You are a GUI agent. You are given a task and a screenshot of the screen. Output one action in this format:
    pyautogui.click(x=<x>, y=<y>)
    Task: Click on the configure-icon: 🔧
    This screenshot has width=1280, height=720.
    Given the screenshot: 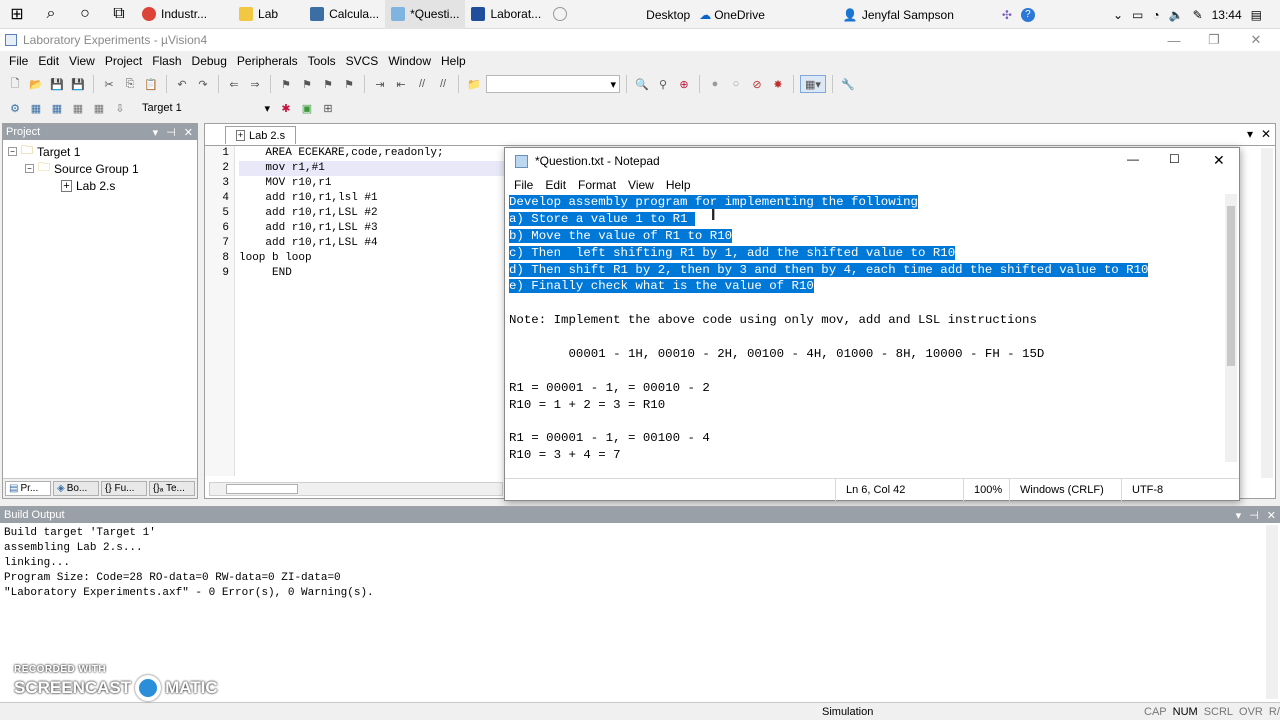 What is the action you would take?
    pyautogui.click(x=848, y=84)
    